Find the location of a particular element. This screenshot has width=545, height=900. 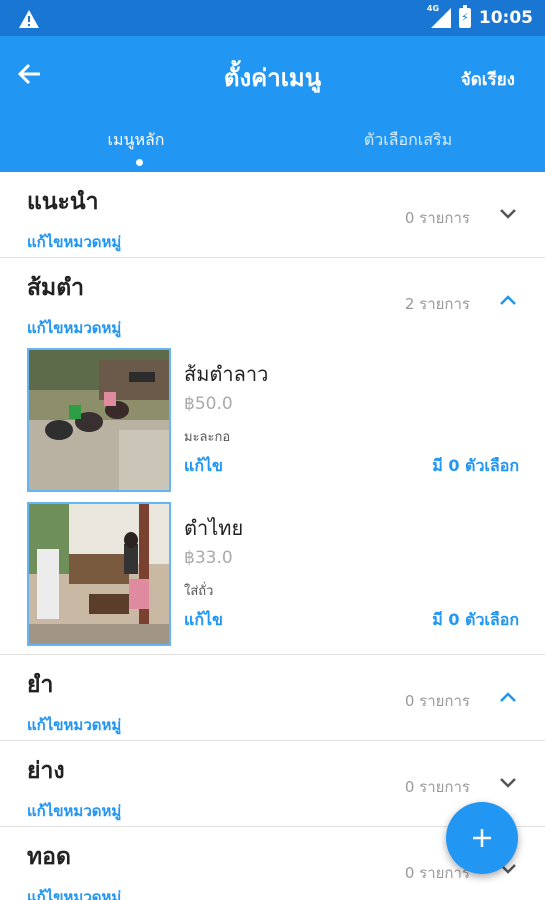

category-row: ยำ แก้ไขหมวดหมู่ 0 รายการ is located at coordinates (272, 698).